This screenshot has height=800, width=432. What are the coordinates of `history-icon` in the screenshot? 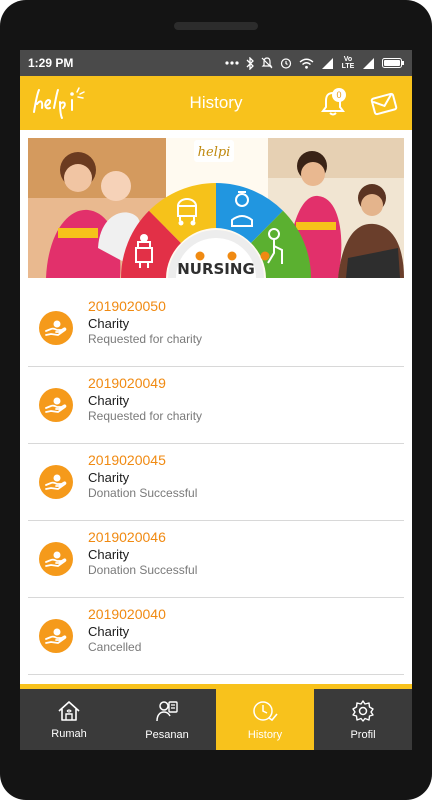 It's located at (265, 710).